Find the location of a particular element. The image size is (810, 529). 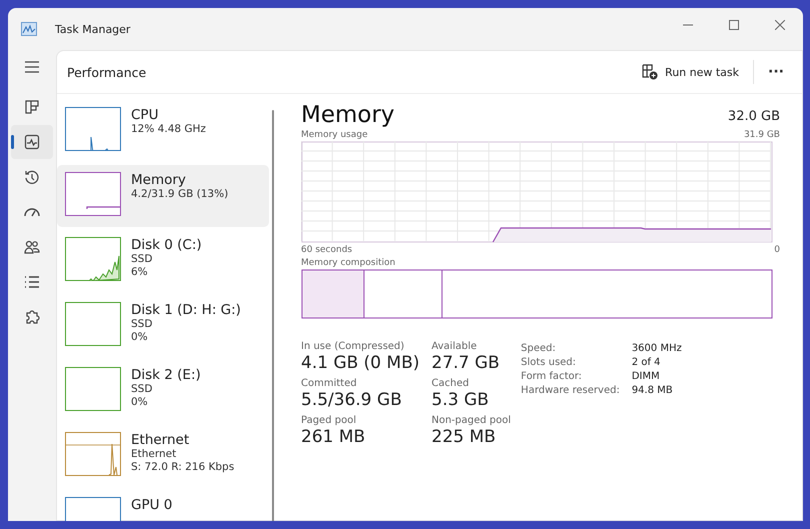

stat-label: Non-paged pool is located at coordinates (471, 420).